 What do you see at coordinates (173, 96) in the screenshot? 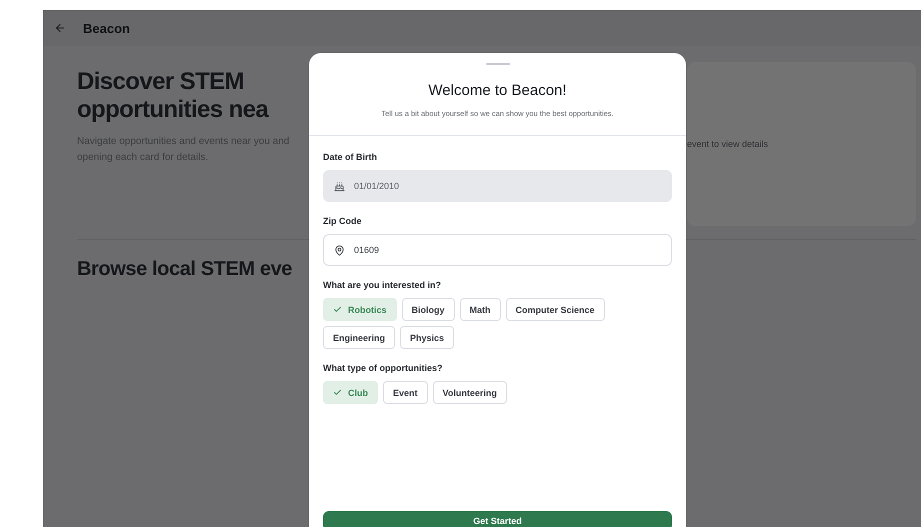
I see `page-heading: Discover STEM opportunities nea` at bounding box center [173, 96].